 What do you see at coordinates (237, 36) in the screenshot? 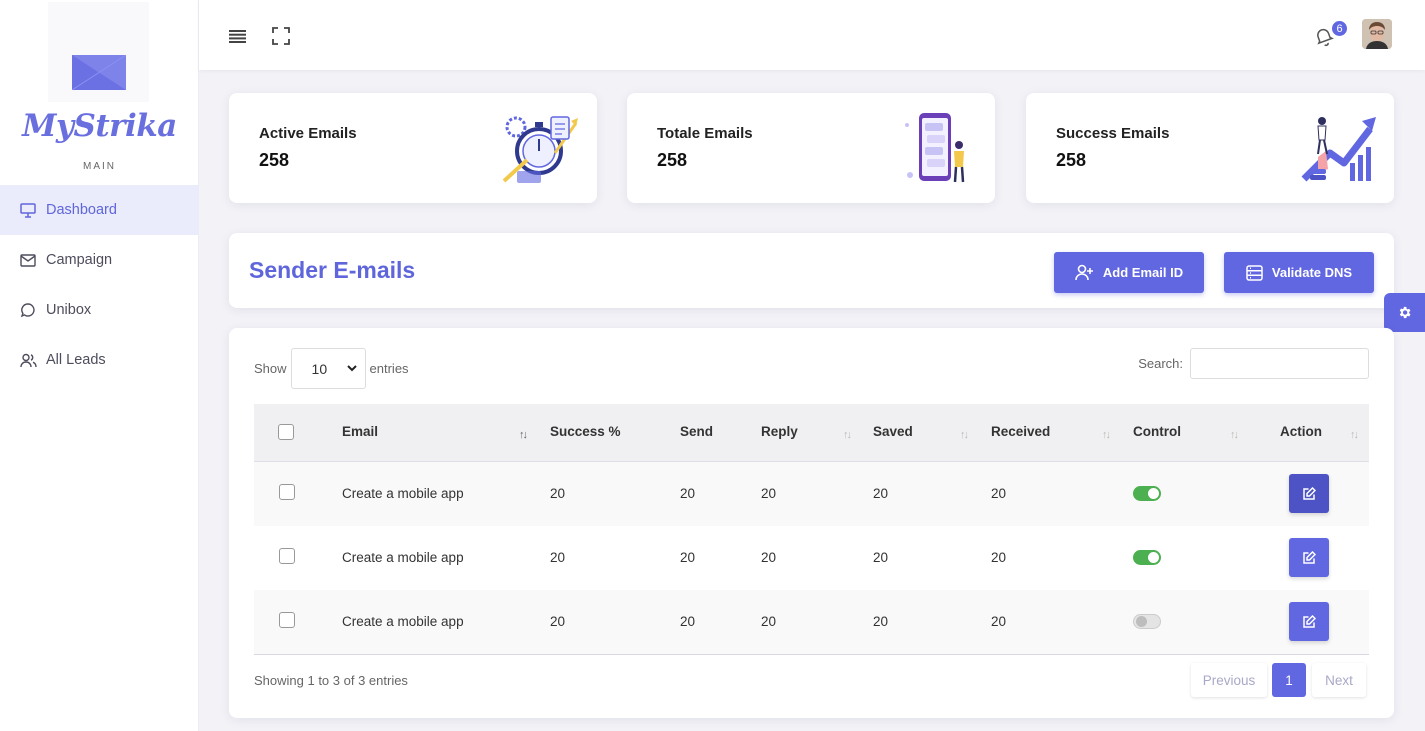
I see `menu-icon` at bounding box center [237, 36].